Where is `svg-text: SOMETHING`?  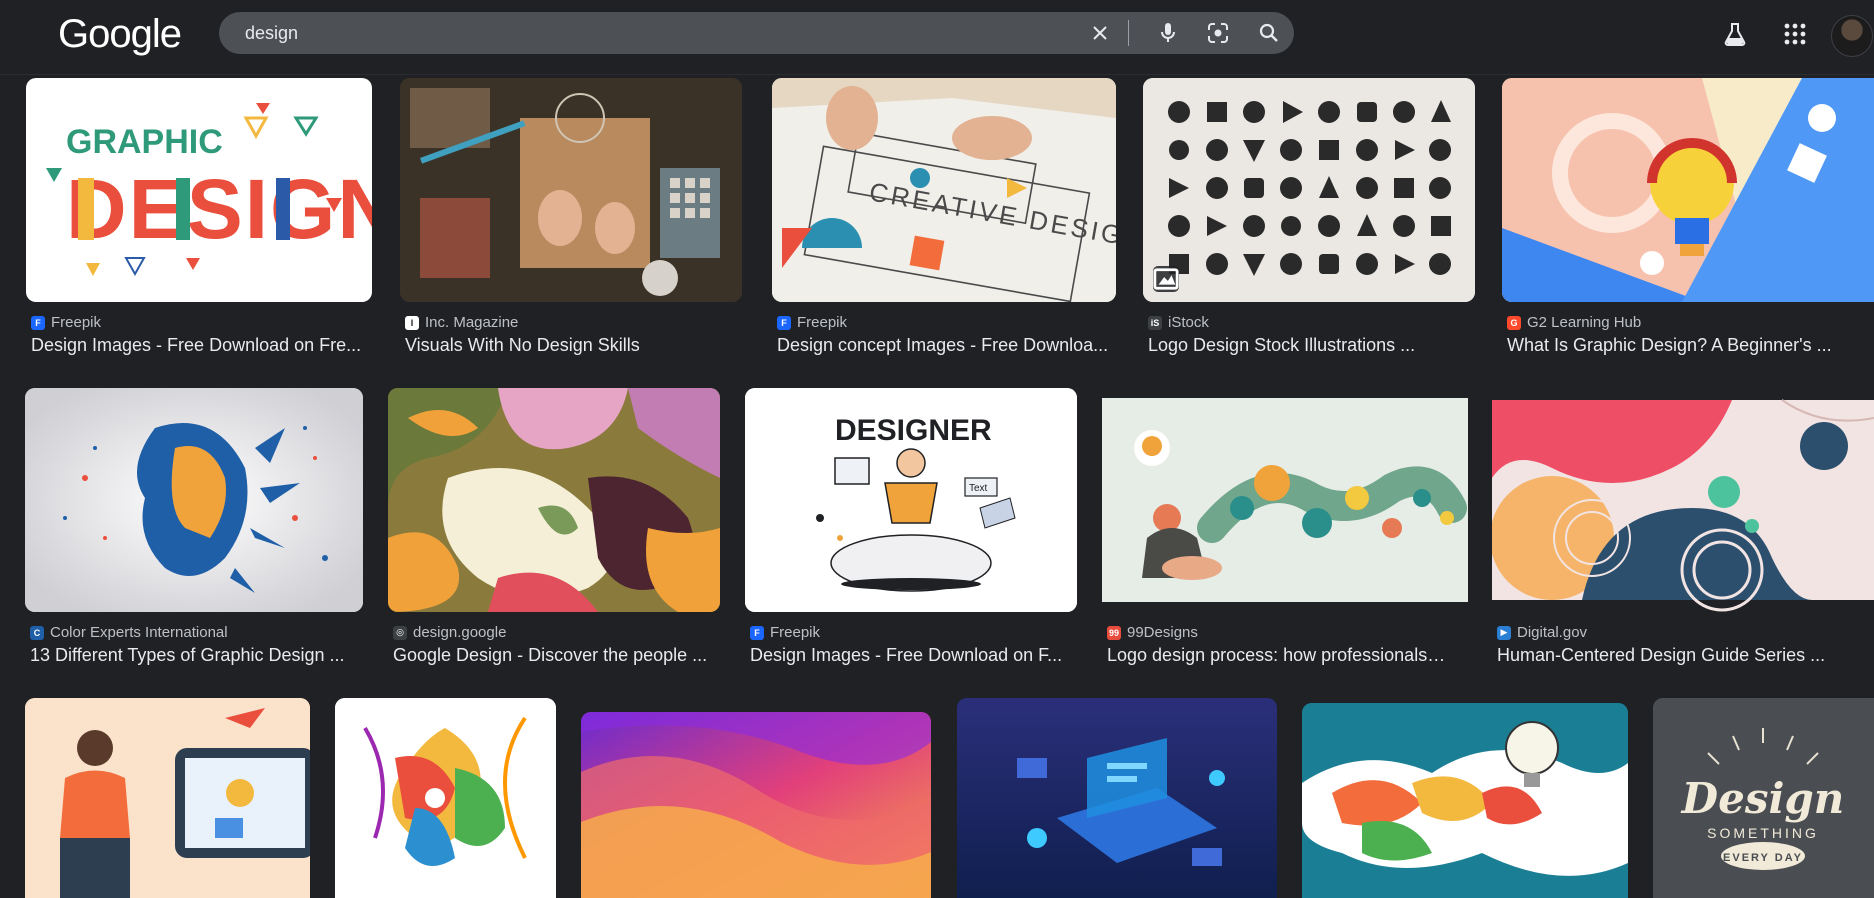 svg-text: SOMETHING is located at coordinates (1763, 833).